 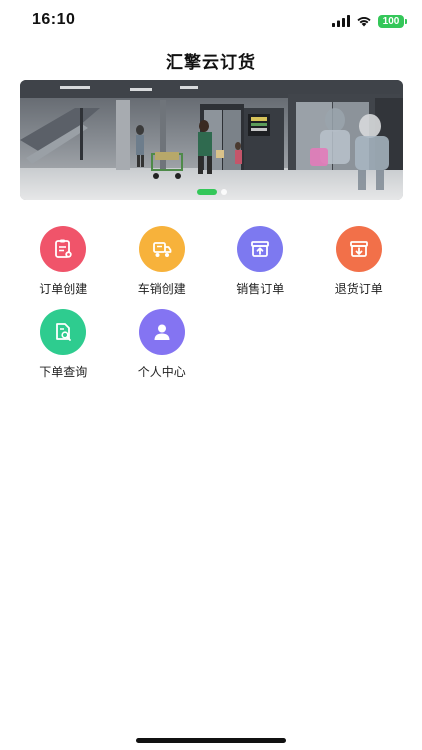 What do you see at coordinates (358, 289) in the screenshot?
I see `menu-label: 退货订单` at bounding box center [358, 289].